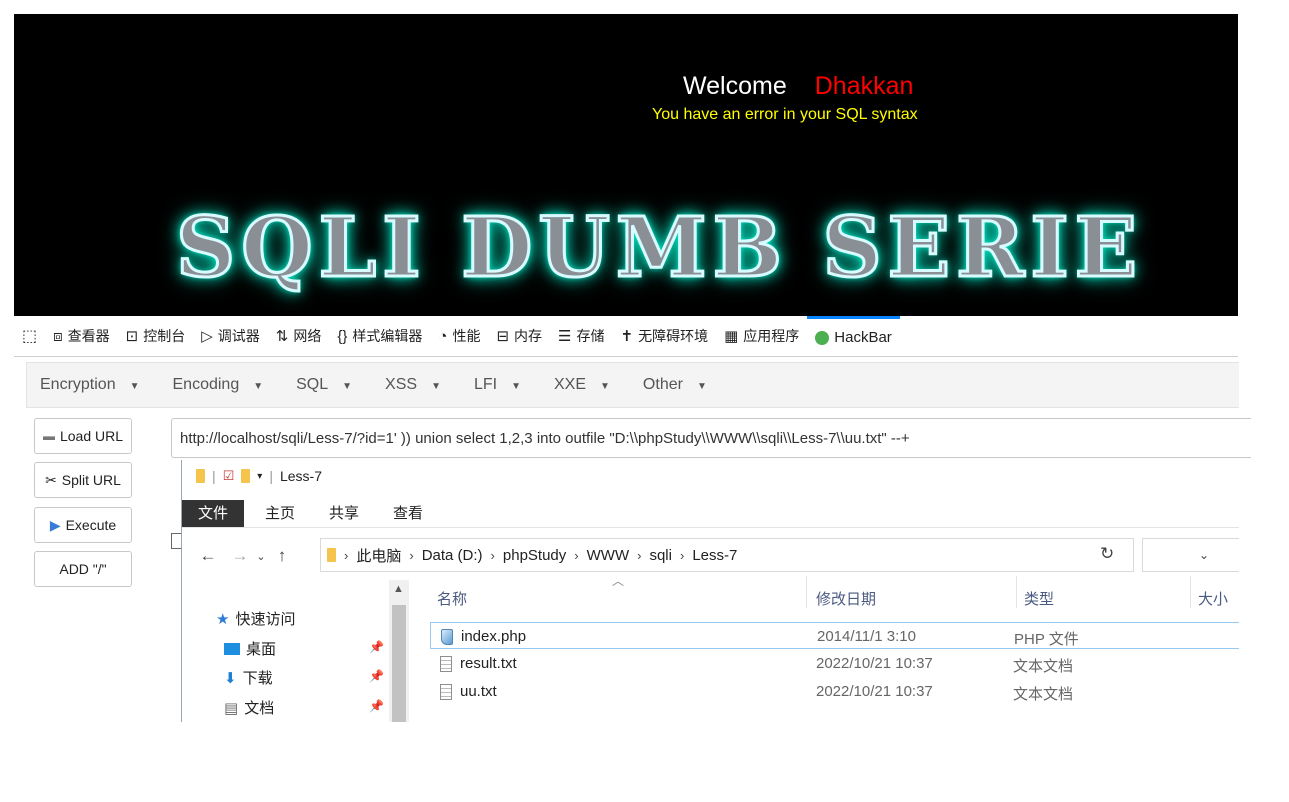 This screenshot has height=802, width=1289. What do you see at coordinates (590, 336) in the screenshot?
I see `tab-label: 存储` at bounding box center [590, 336].